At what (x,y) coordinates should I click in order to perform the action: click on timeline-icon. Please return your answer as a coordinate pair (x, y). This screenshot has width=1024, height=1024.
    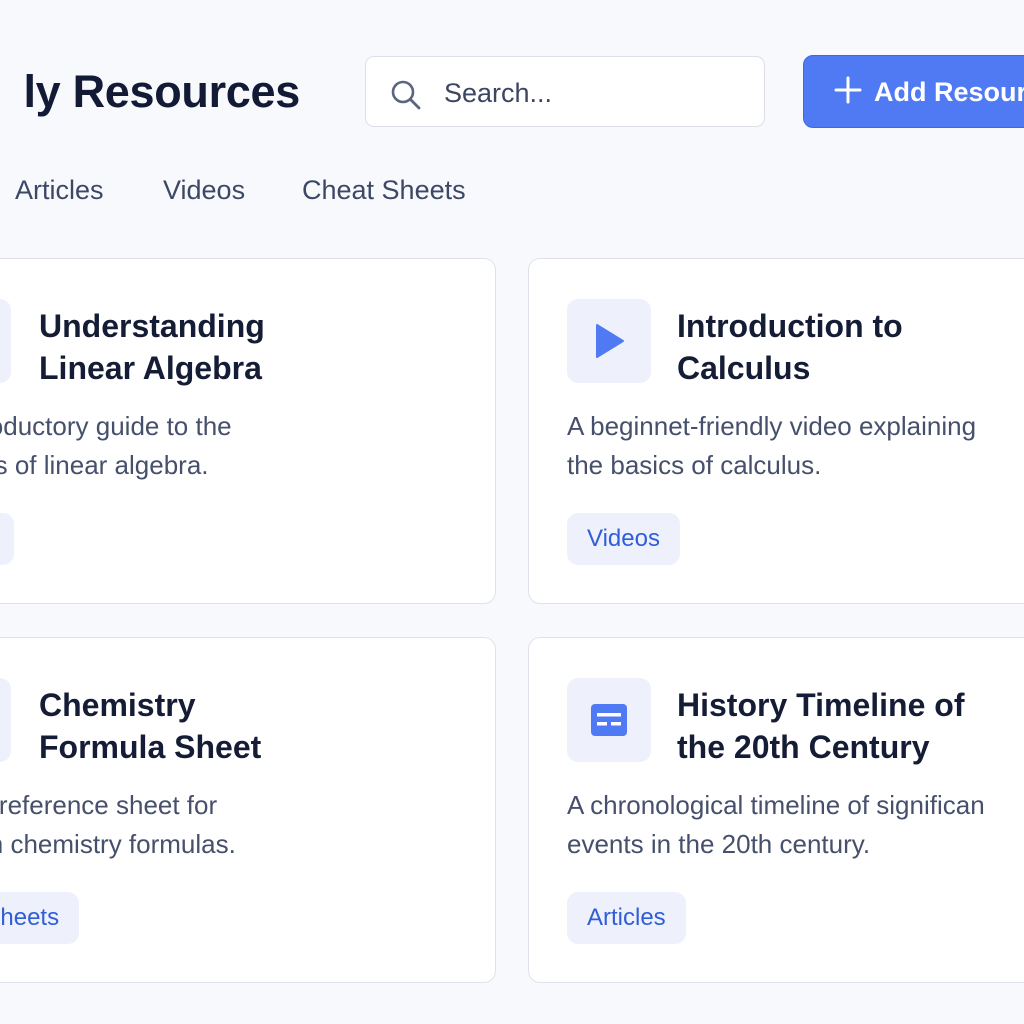
    Looking at the image, I should click on (609, 720).